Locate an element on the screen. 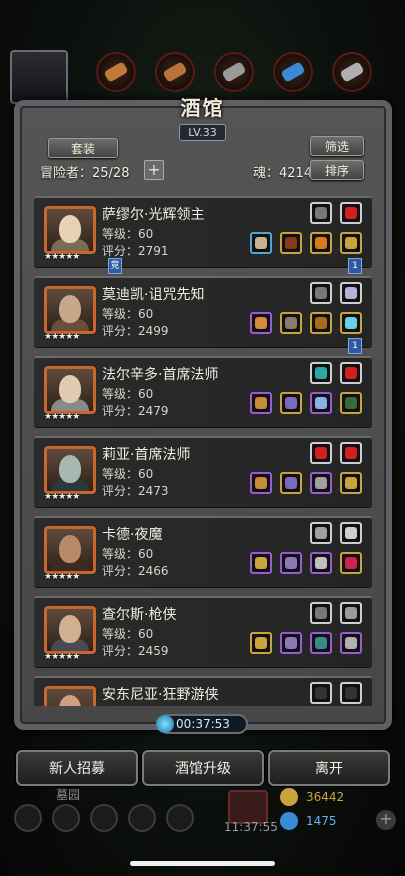 The image size is (405, 876). rifle-equip-icon is located at coordinates (261, 643).